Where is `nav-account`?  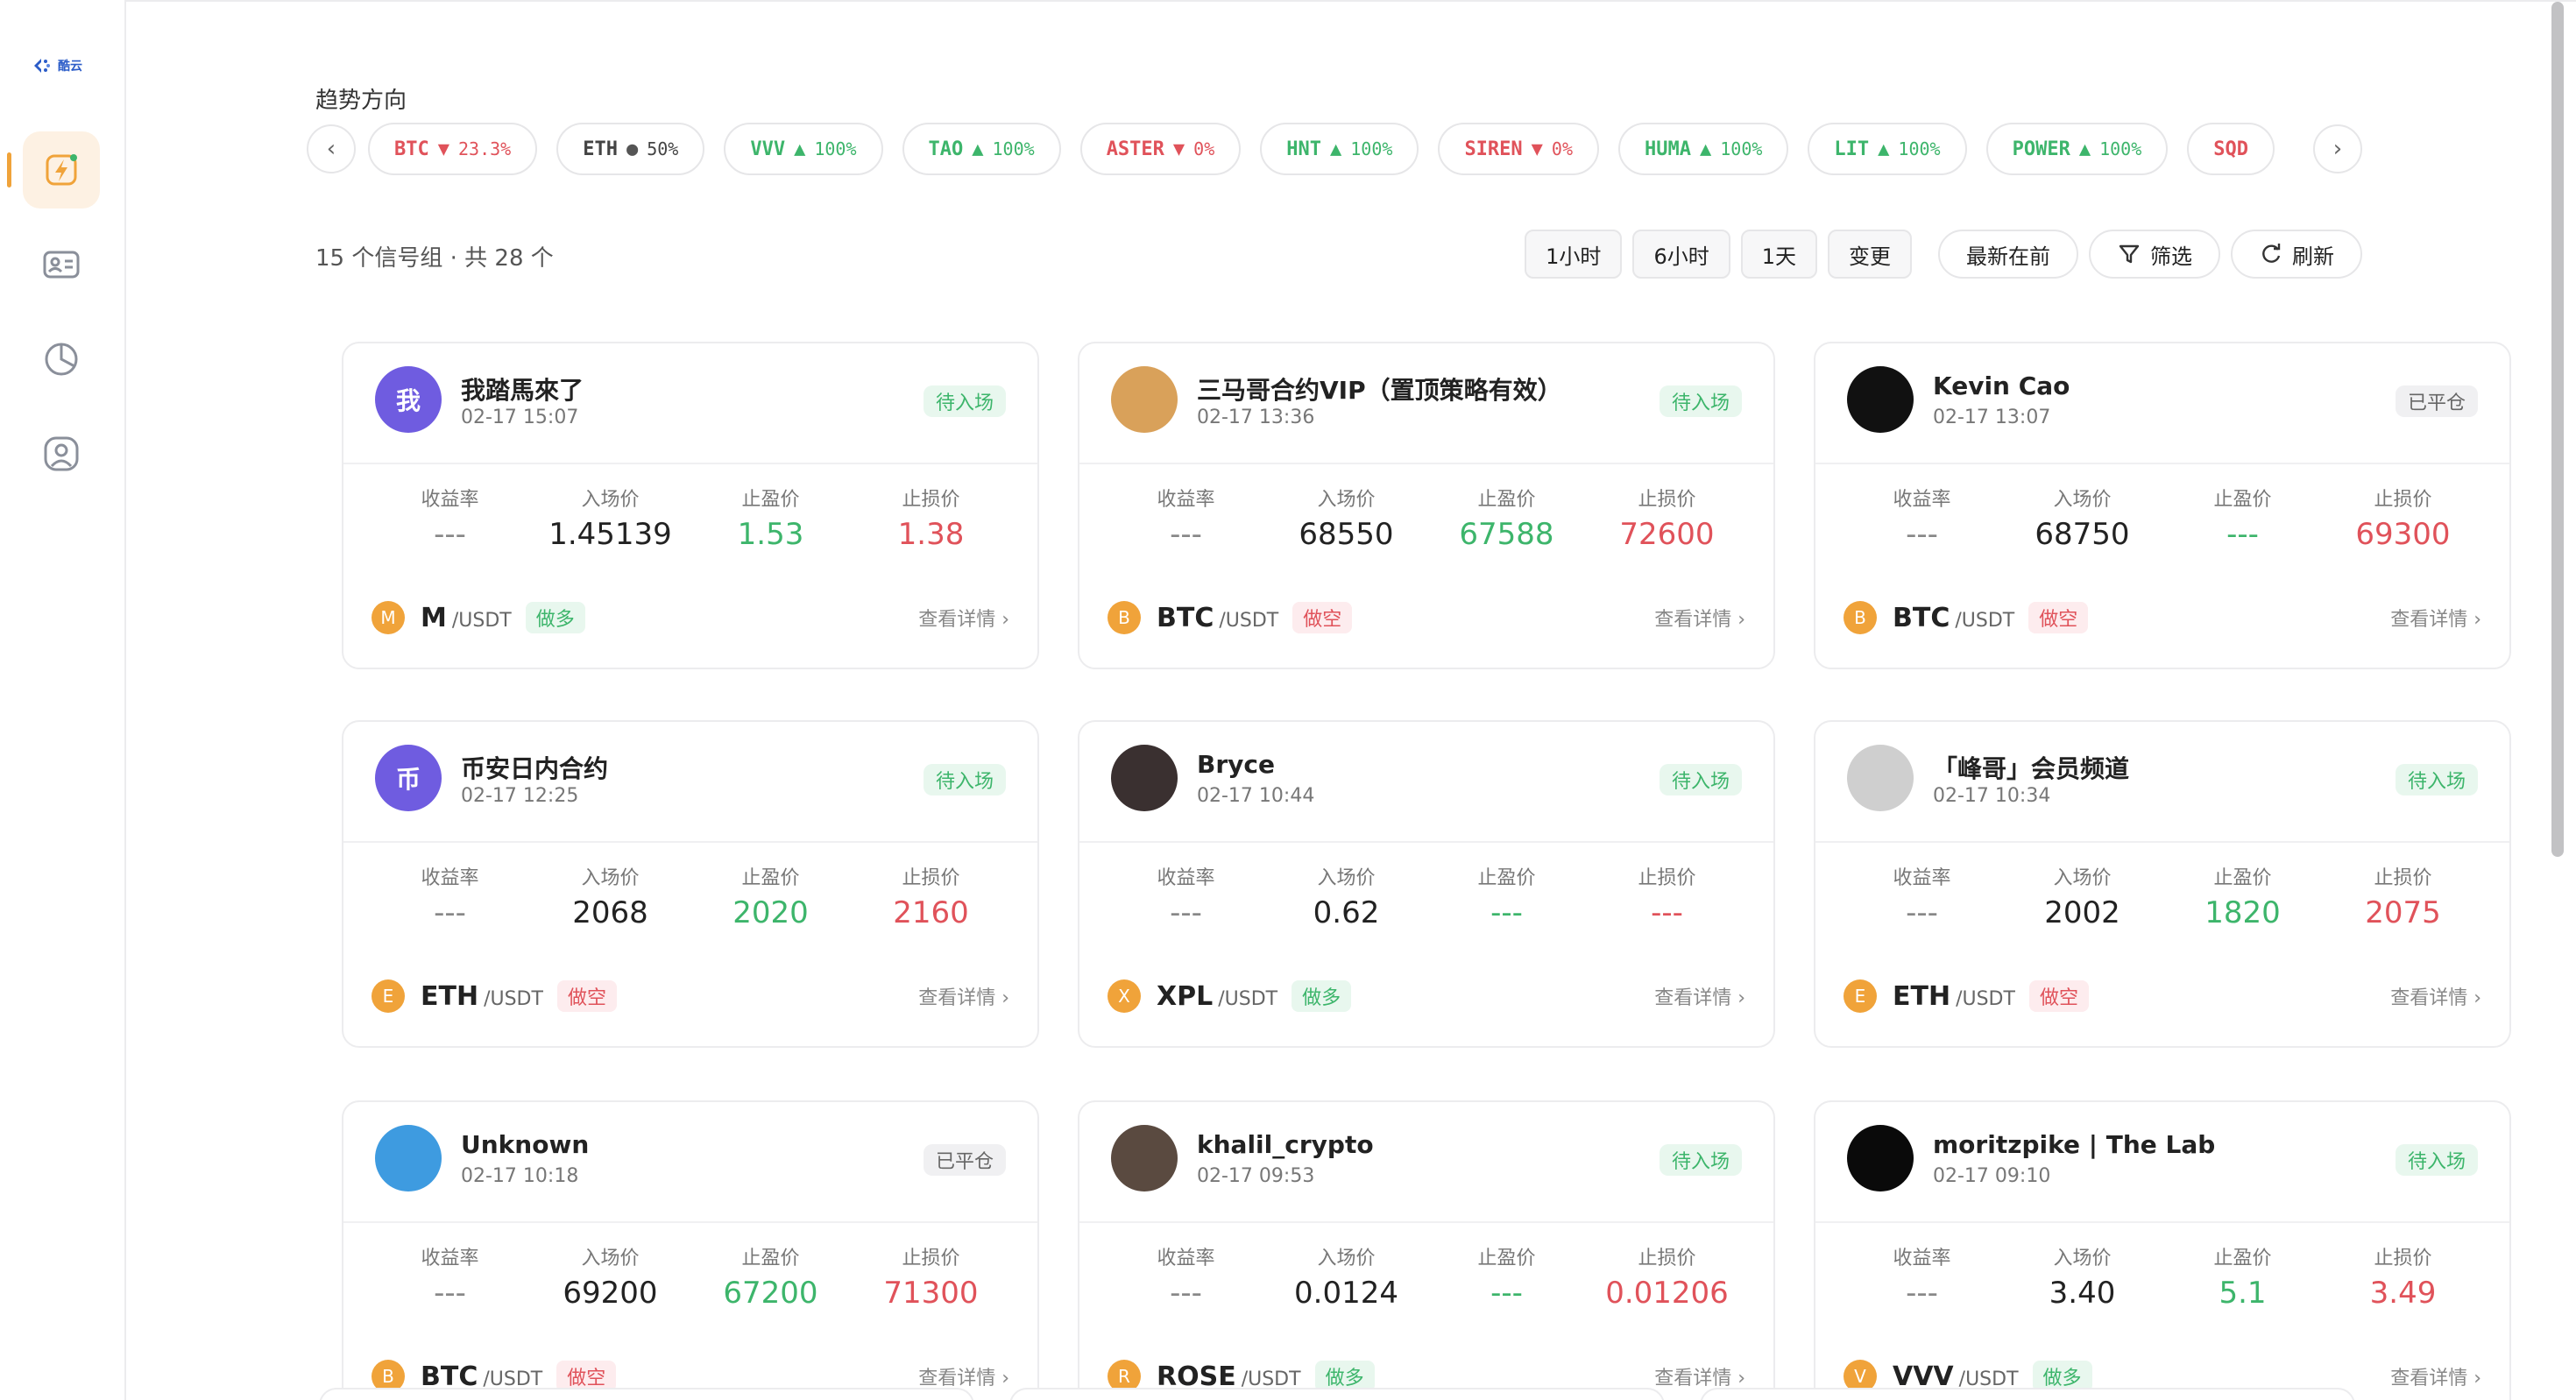 nav-account is located at coordinates (61, 453).